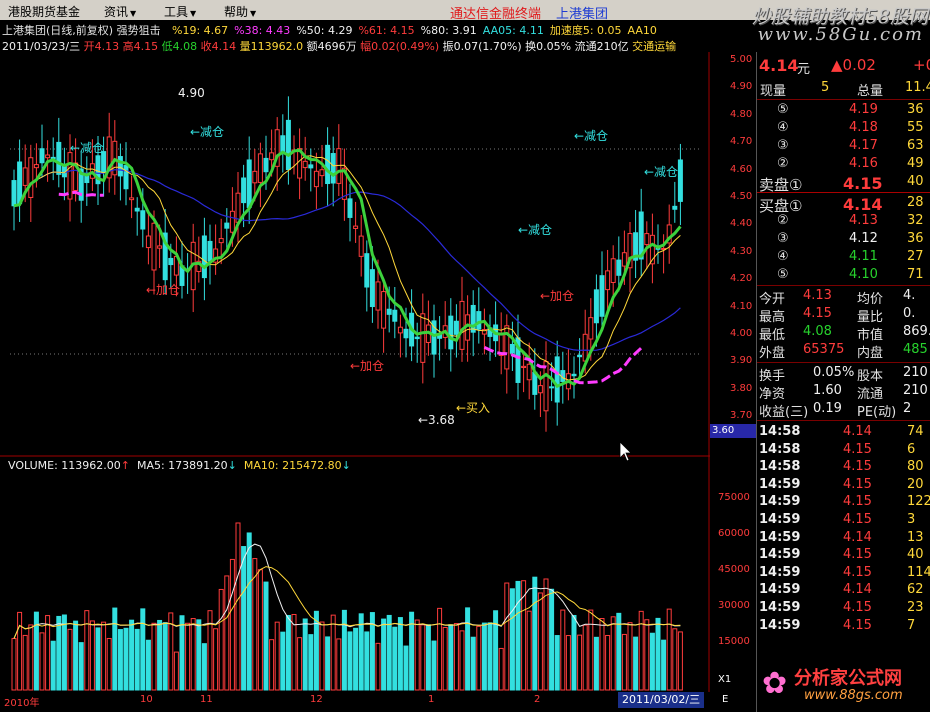 This screenshot has height=712, width=930. What do you see at coordinates (843, 539) in the screenshot?
I see `tick-row: 14:59 4.14 13` at bounding box center [843, 539].